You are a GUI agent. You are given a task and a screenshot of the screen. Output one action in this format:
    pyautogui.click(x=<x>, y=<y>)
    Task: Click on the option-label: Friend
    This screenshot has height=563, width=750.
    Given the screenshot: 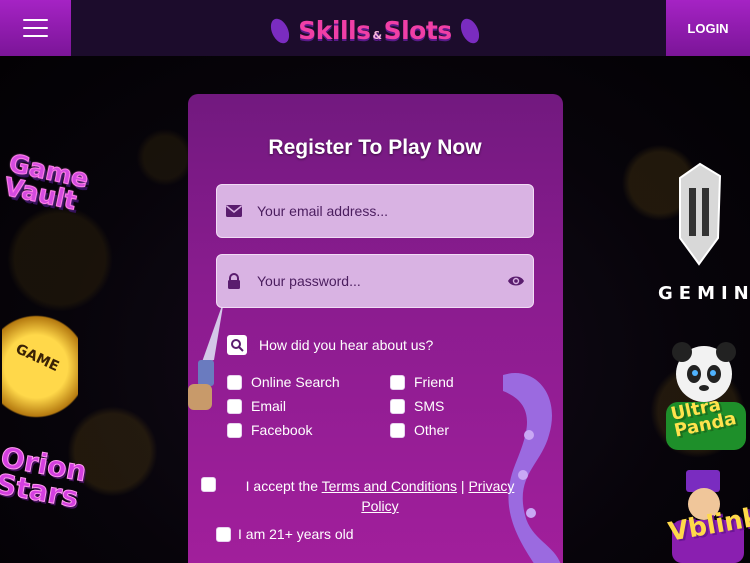 What is the action you would take?
    pyautogui.click(x=434, y=382)
    